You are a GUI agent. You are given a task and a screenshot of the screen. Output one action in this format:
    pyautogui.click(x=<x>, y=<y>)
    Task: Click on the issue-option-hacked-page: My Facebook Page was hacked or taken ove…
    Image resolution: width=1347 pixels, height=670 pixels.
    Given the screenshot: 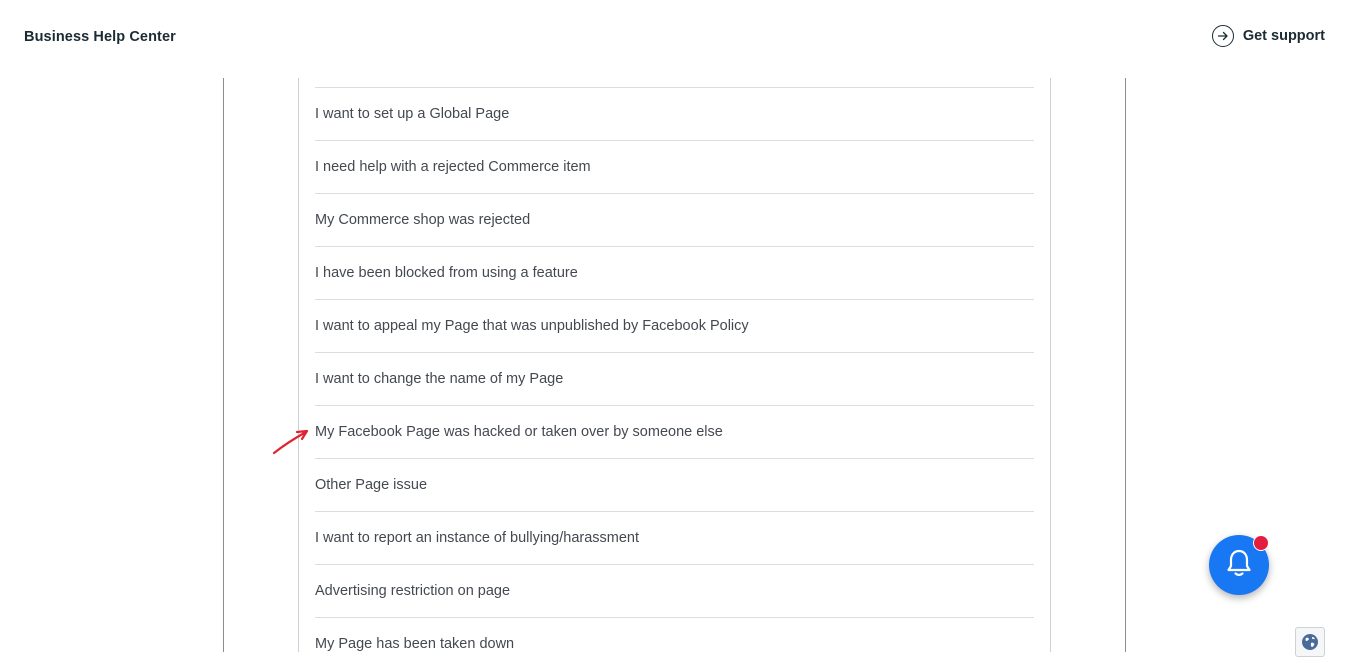 What is the action you would take?
    pyautogui.click(x=674, y=431)
    